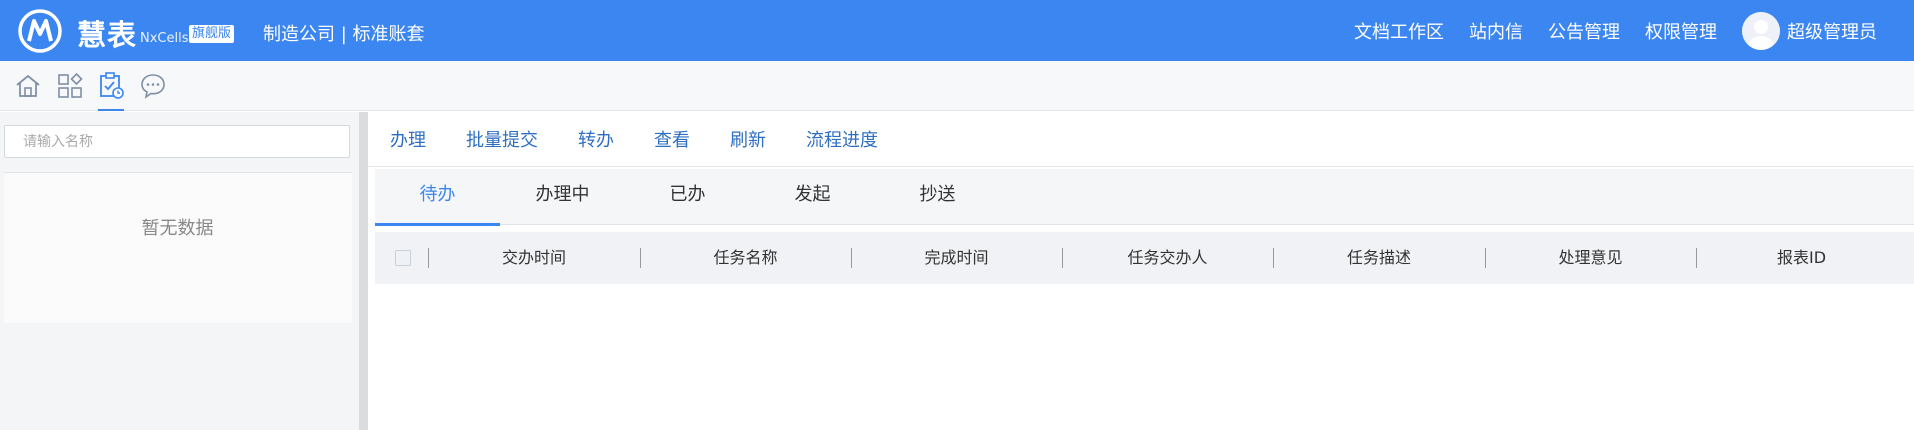 The height and width of the screenshot is (430, 1914). Describe the element at coordinates (40, 31) in the screenshot. I see `logo-icon` at that location.